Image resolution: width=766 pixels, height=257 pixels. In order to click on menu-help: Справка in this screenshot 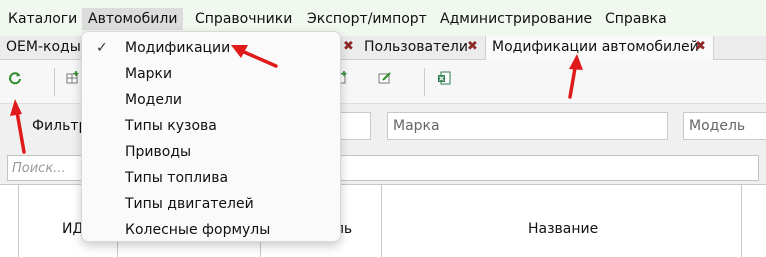, I will do `click(636, 19)`.